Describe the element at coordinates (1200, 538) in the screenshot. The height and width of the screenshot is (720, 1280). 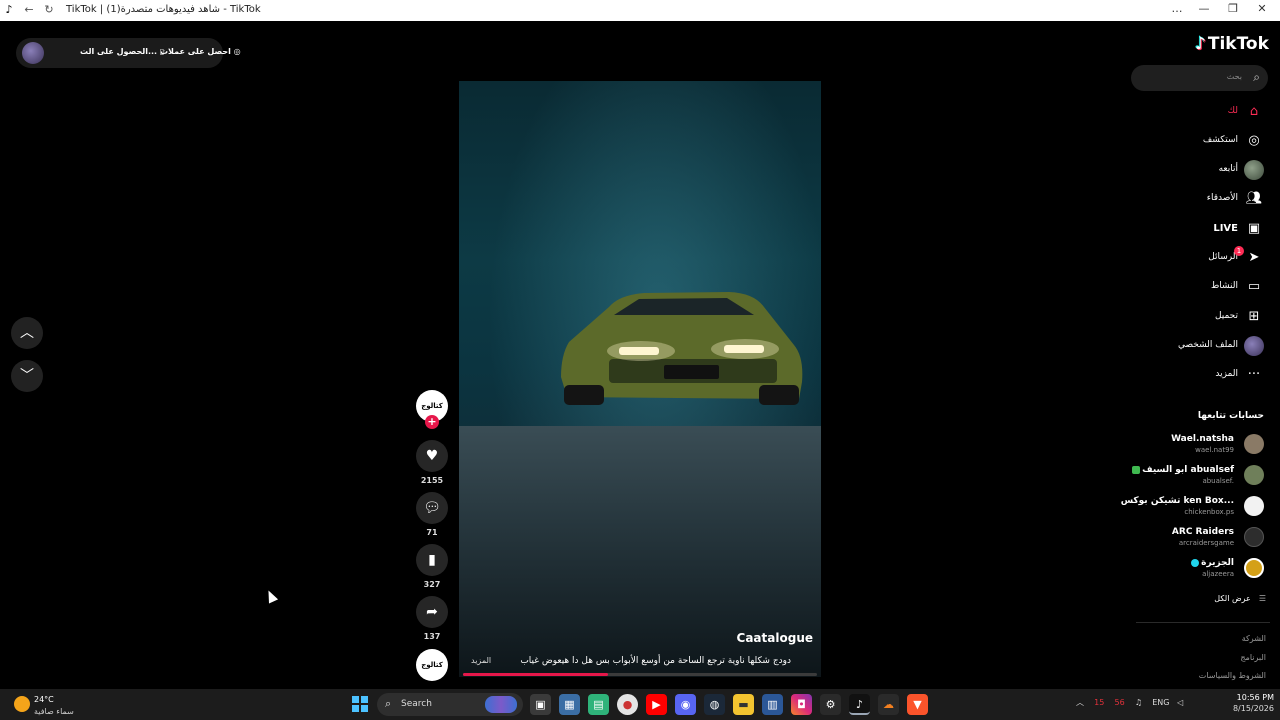
I see `account-item: ARC Raiders arcraidersgame` at that location.